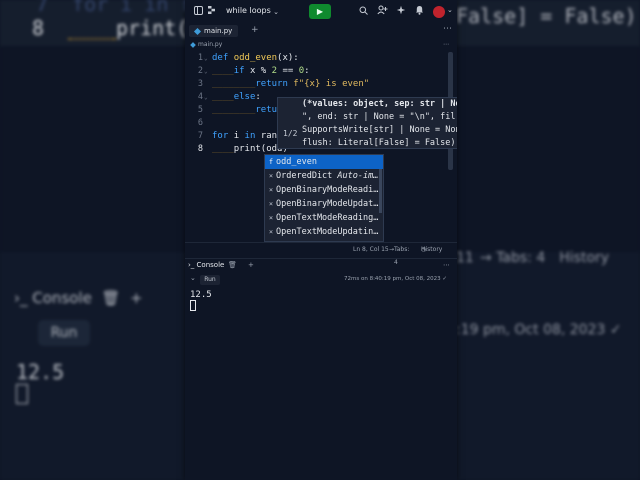 This screenshot has height=480, width=640. I want to click on line-number: 1, so click(200, 58).